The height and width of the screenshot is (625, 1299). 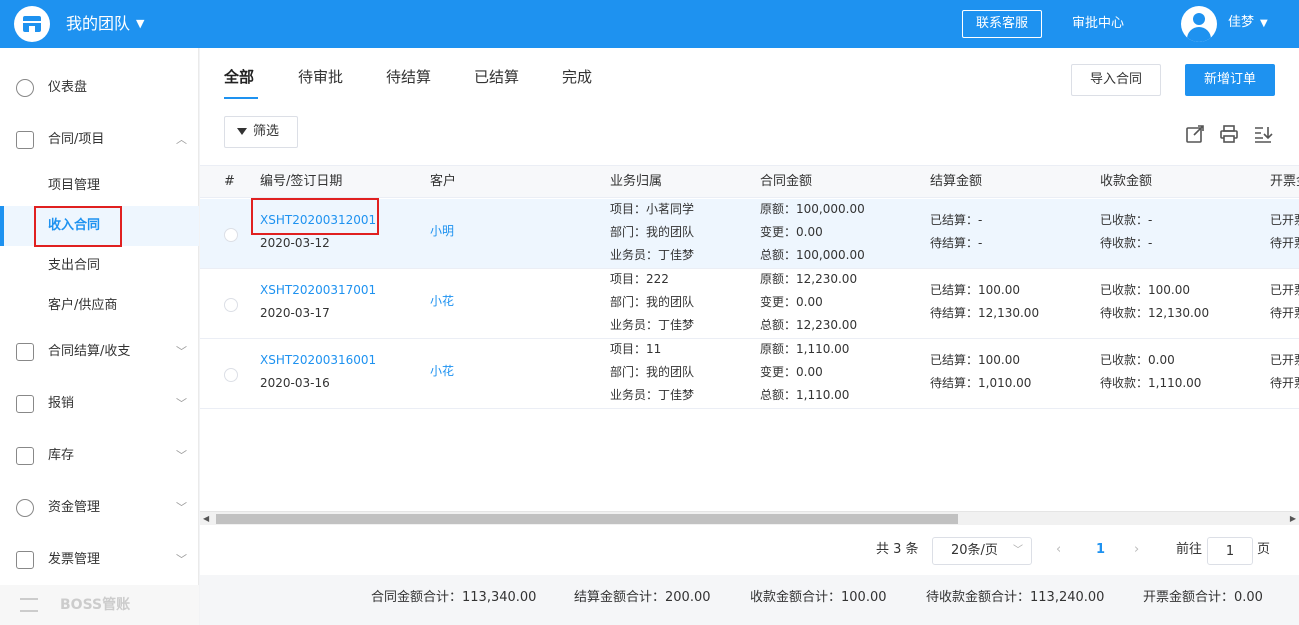 I want to click on settle-total-sum: 结算金额合计：200.00, so click(x=642, y=597).